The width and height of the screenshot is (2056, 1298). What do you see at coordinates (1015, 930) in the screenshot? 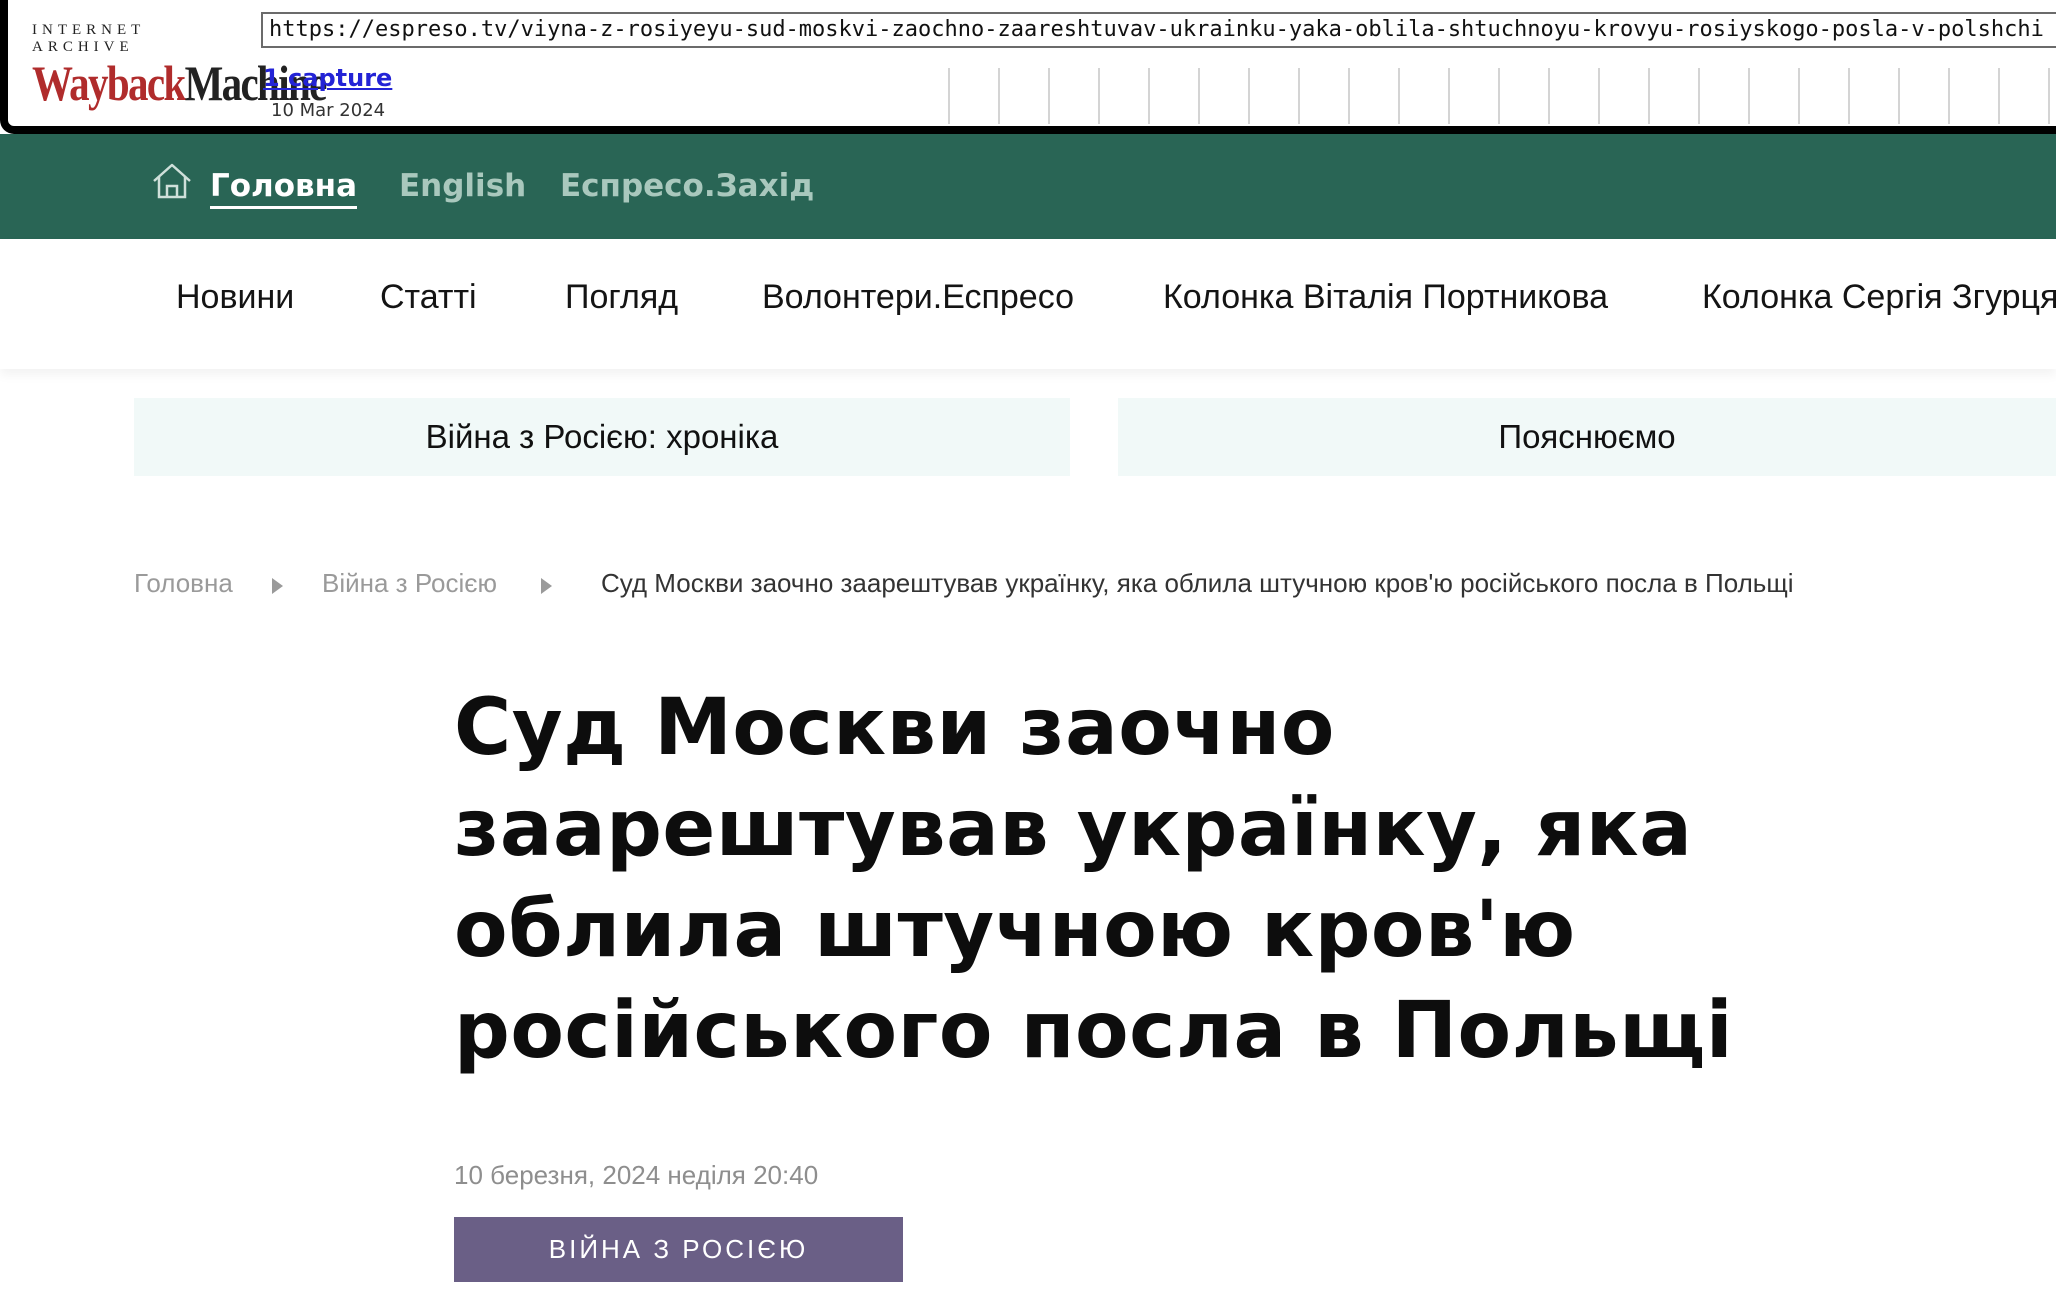
I see `article-title-line: облила штучною кров'ю` at bounding box center [1015, 930].